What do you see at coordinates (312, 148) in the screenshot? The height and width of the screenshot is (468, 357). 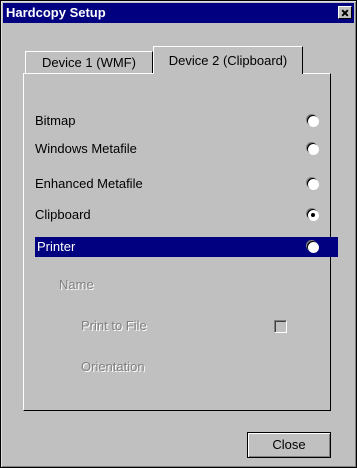 I see `radio-windows-metafile` at bounding box center [312, 148].